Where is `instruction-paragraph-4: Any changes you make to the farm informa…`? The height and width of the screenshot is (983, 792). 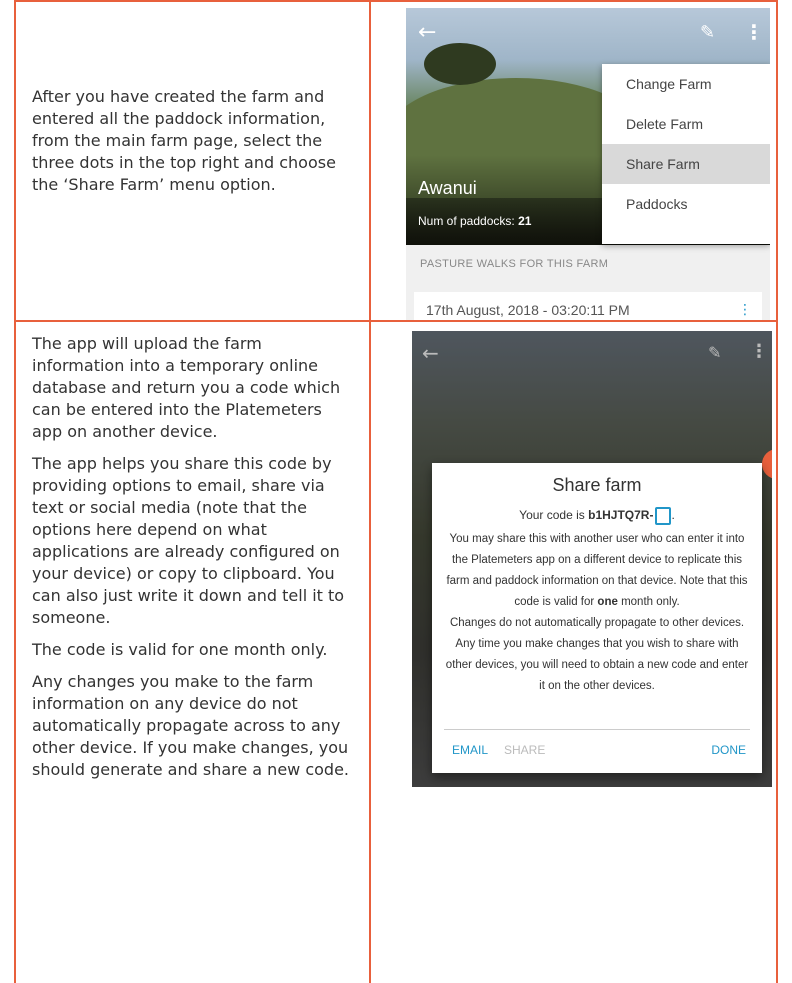 instruction-paragraph-4: Any changes you make to the farm informa… is located at coordinates (191, 725).